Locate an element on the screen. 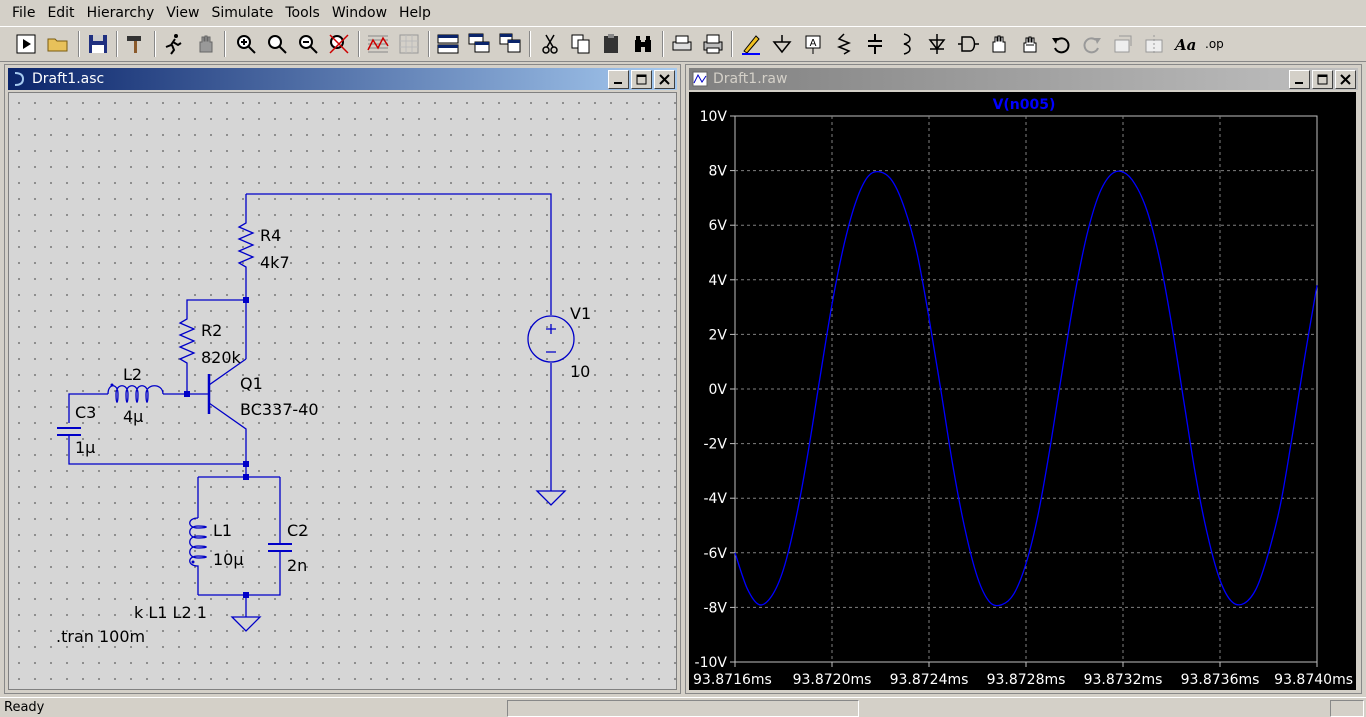 This screenshot has height=717, width=1366. status-text: Ready is located at coordinates (24, 707).